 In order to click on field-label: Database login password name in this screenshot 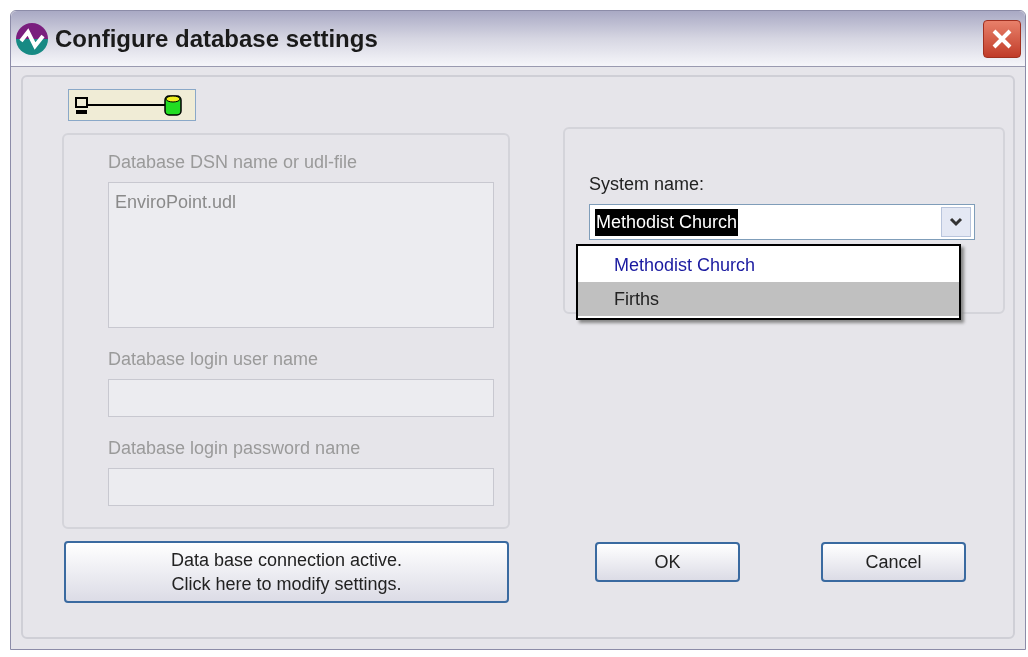, I will do `click(235, 448)`.